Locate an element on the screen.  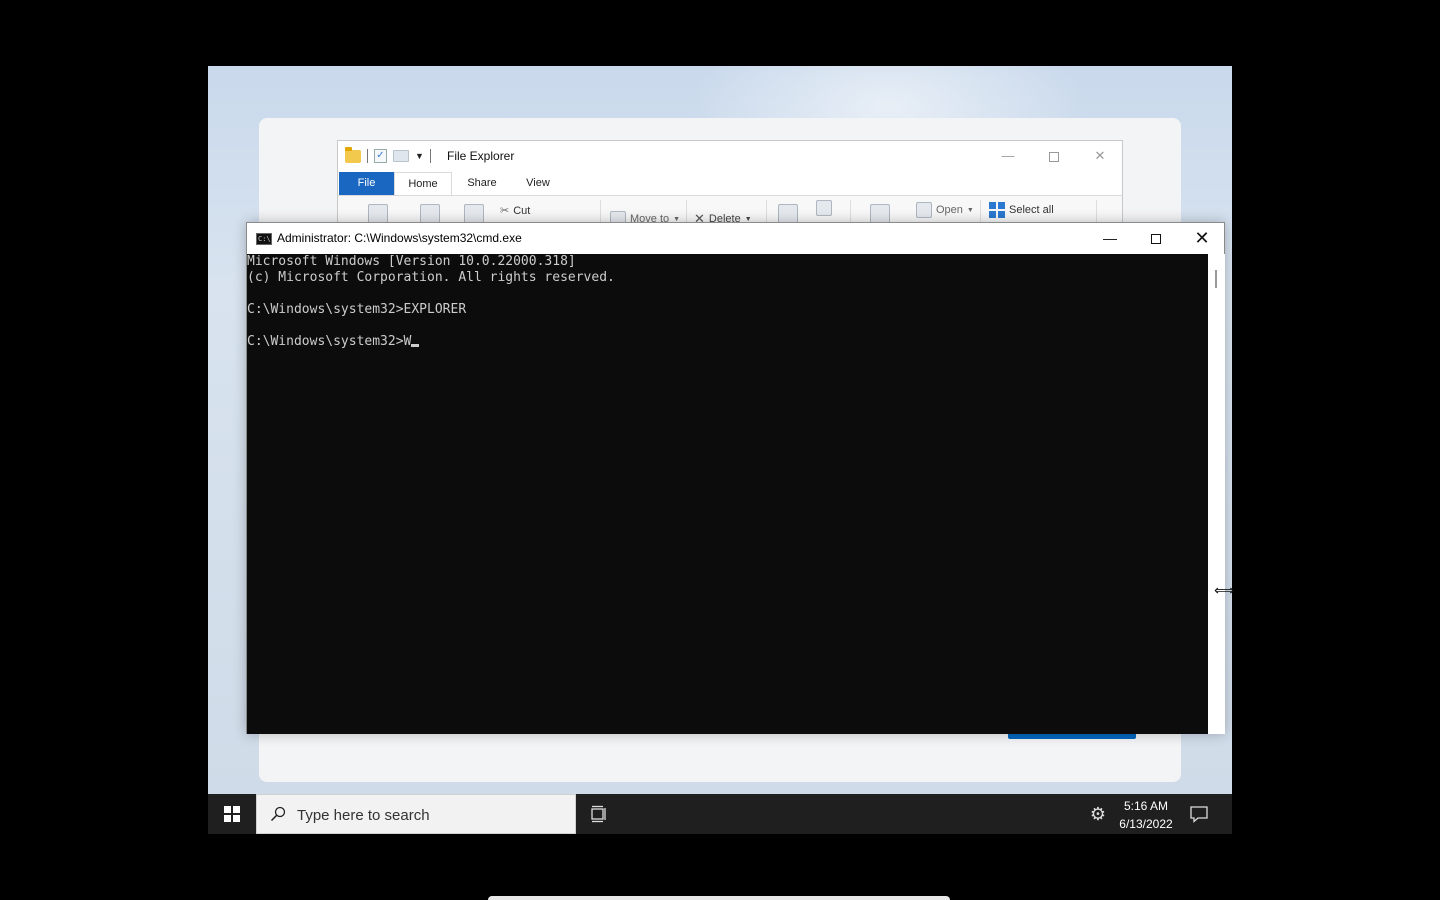
paste-button is located at coordinates (474, 214).